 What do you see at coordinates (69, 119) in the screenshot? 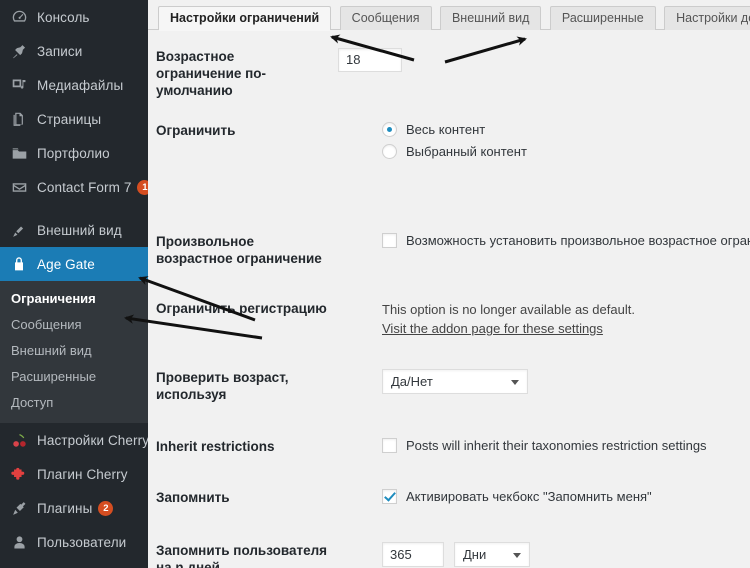
I see `sidebar-item-label: Страницы` at bounding box center [69, 119].